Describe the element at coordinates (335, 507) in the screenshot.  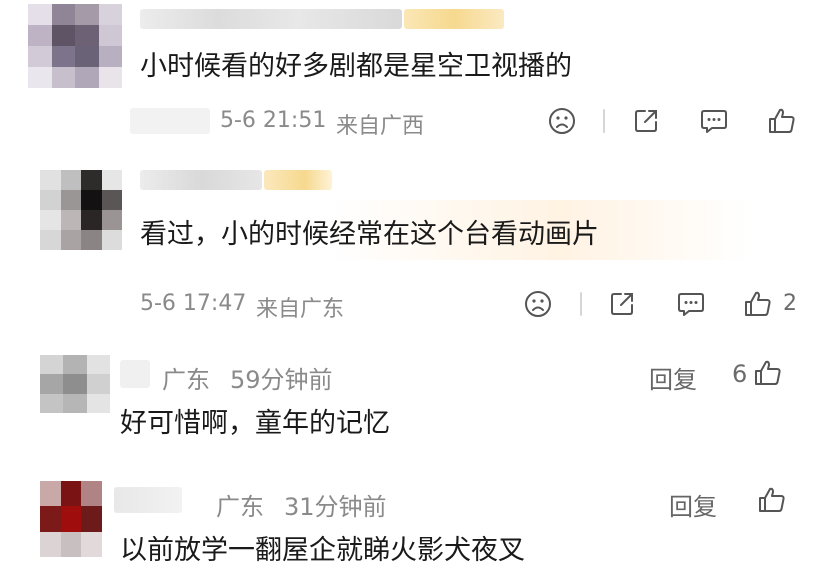
I see `reply-time: 31分钟前` at that location.